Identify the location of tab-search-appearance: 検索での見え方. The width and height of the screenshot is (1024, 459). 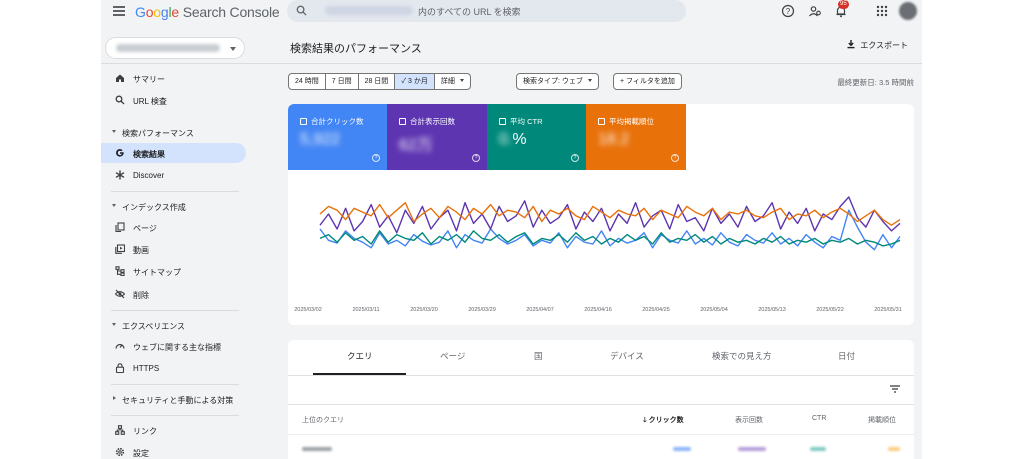
(742, 356).